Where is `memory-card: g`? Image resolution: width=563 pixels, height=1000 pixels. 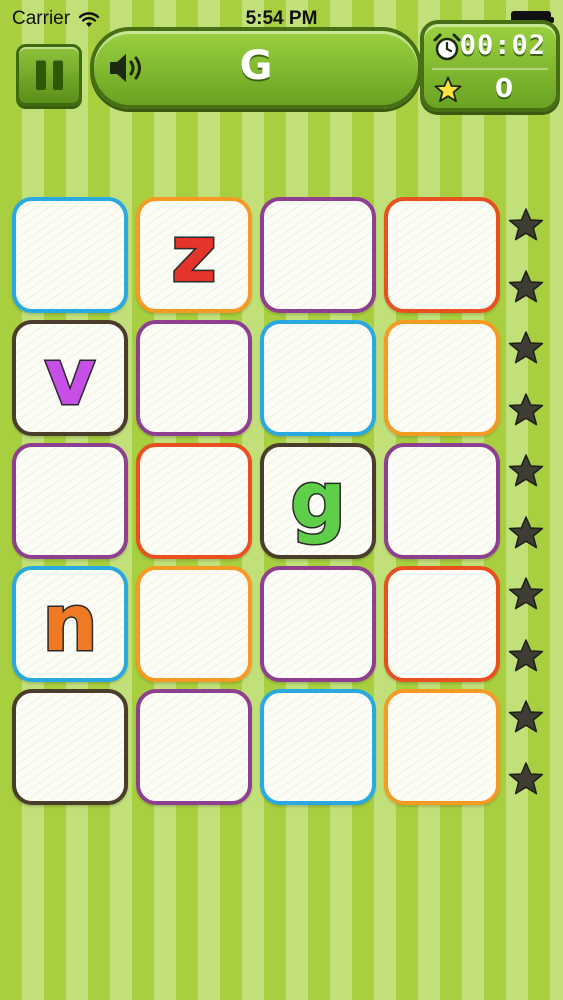 memory-card: g is located at coordinates (318, 501).